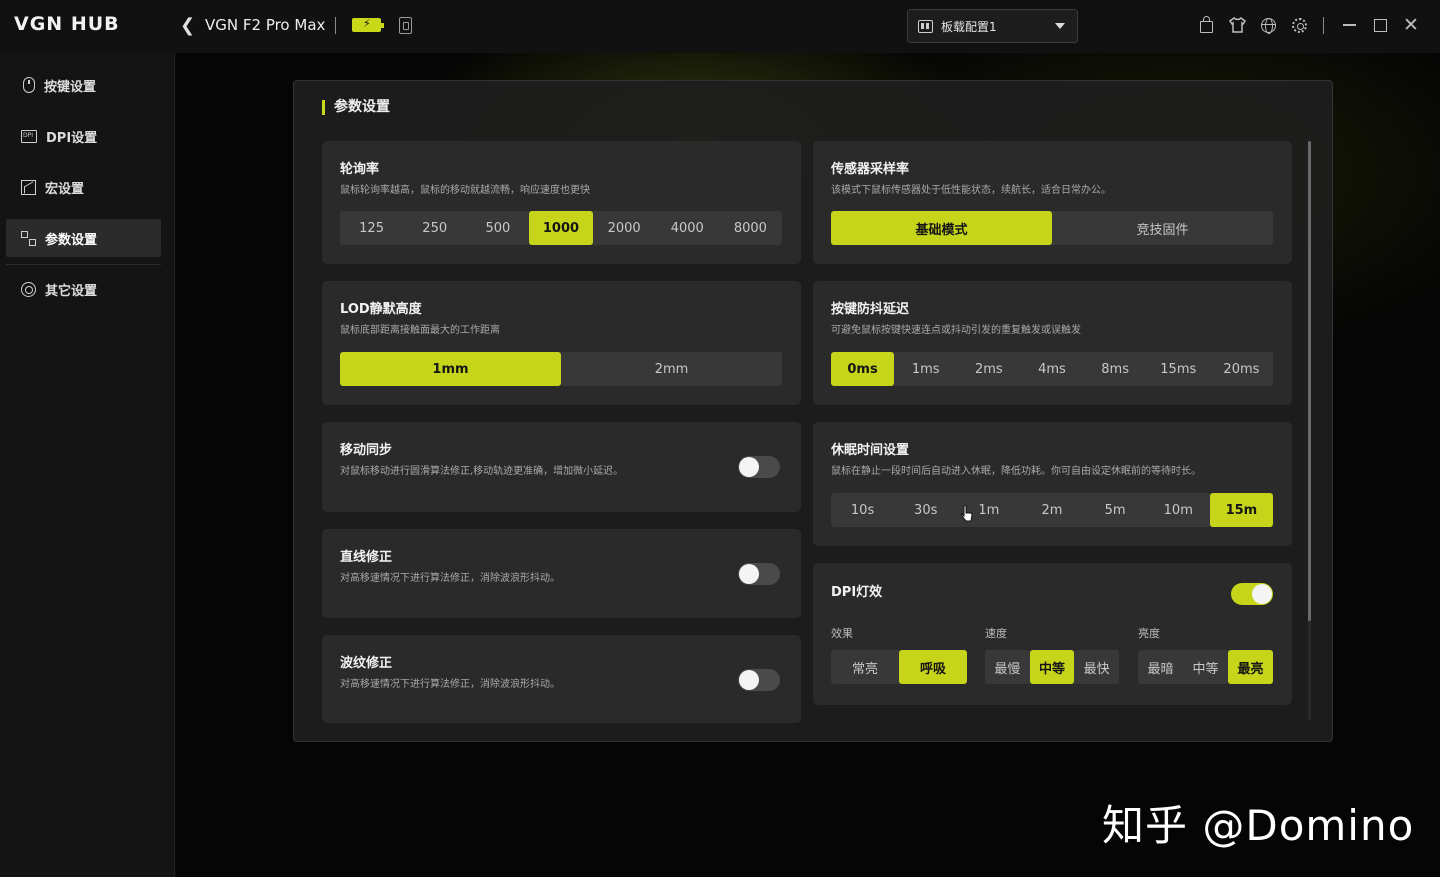 This screenshot has height=877, width=1440. What do you see at coordinates (687, 228) in the screenshot?
I see `option-4000: 4000` at bounding box center [687, 228].